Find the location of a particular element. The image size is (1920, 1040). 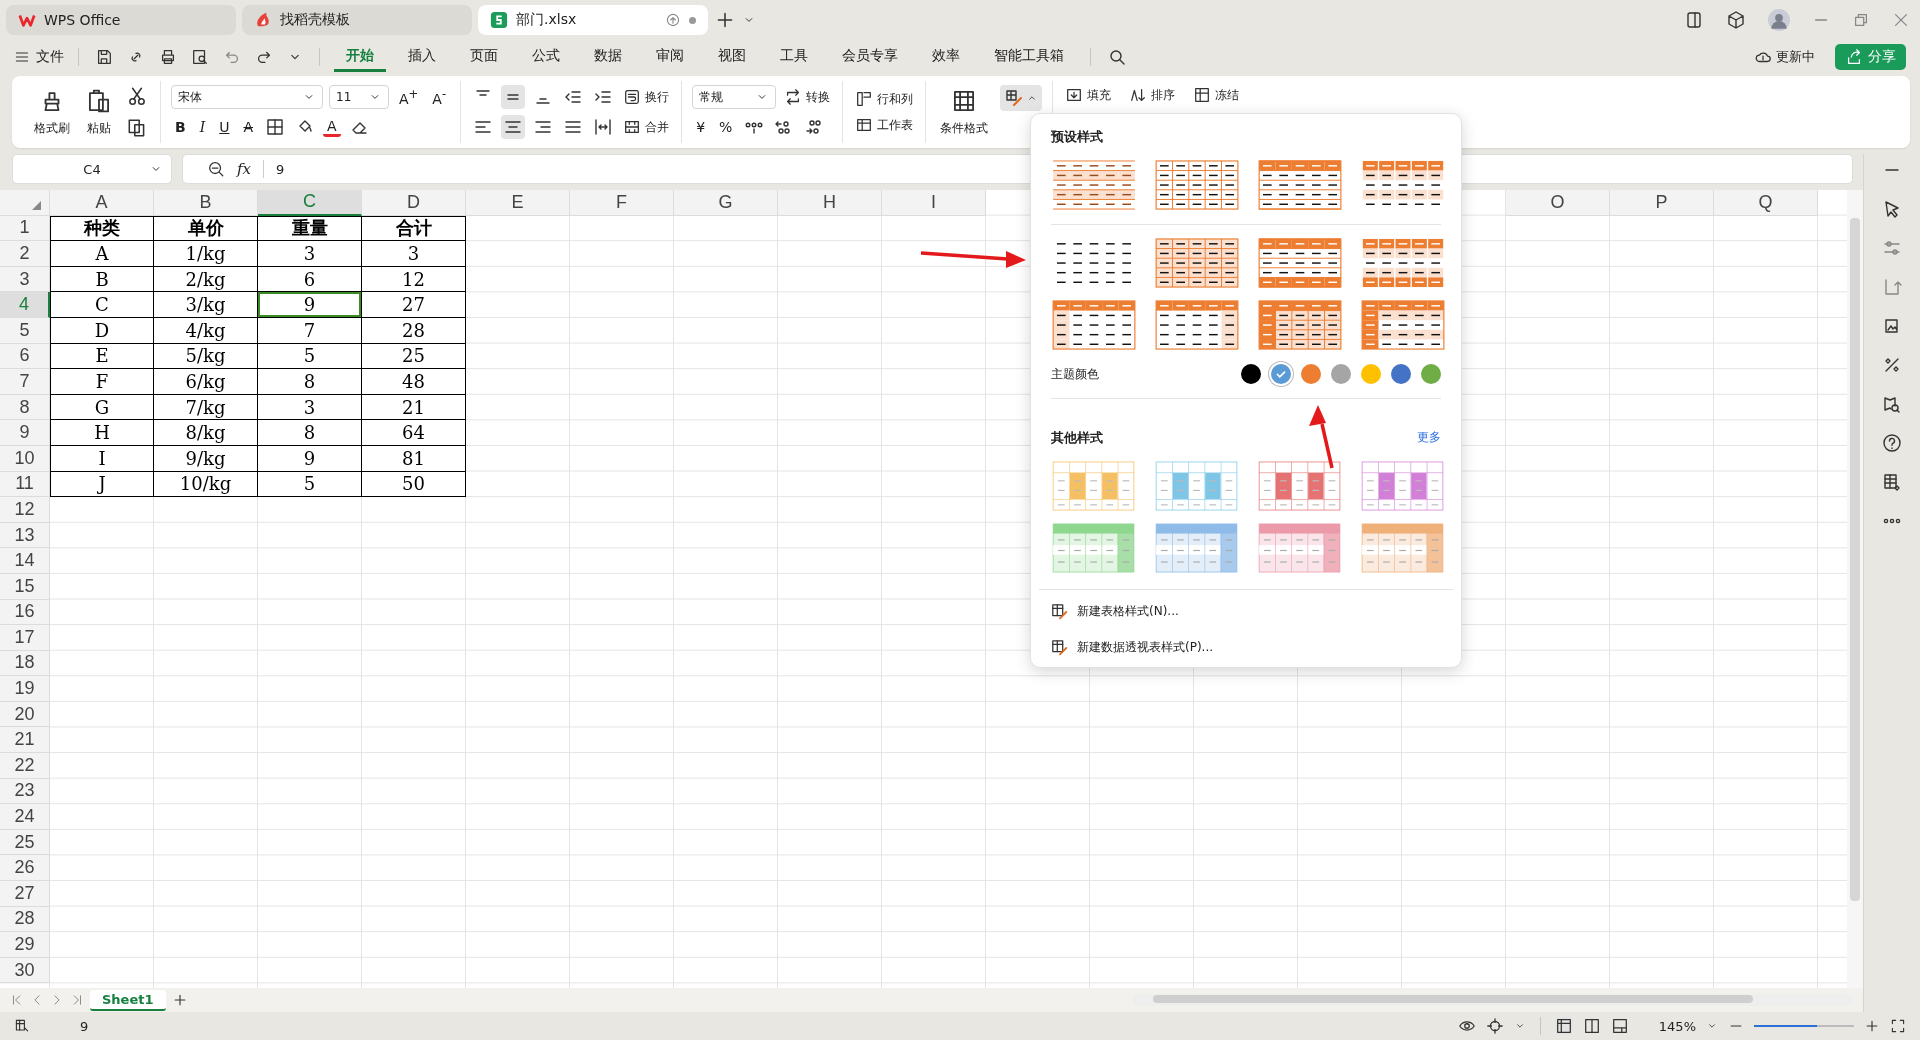

normal-view-icon is located at coordinates (1563, 1026).